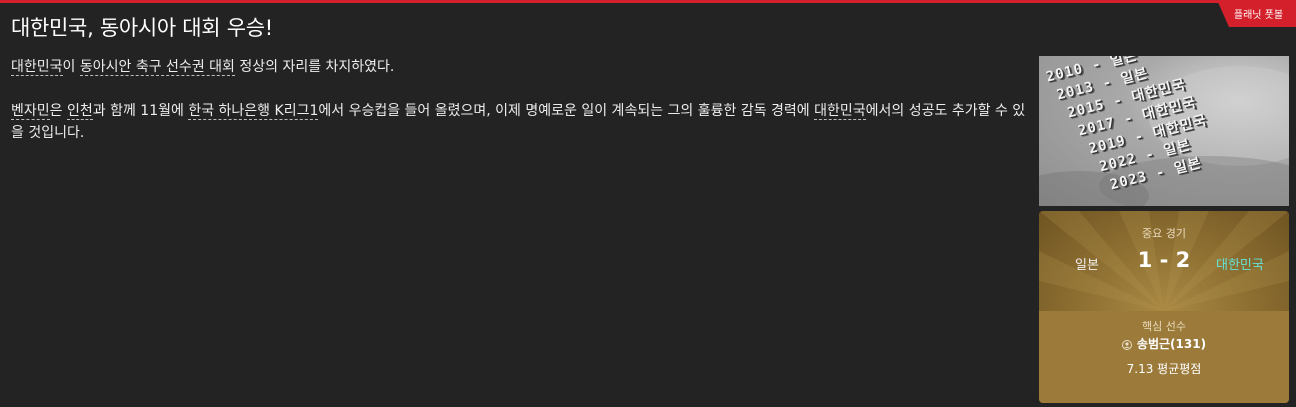 Image resolution: width=1296 pixels, height=407 pixels. I want to click on brand-tag-label: 플래닛 풋볼, so click(1258, 15).